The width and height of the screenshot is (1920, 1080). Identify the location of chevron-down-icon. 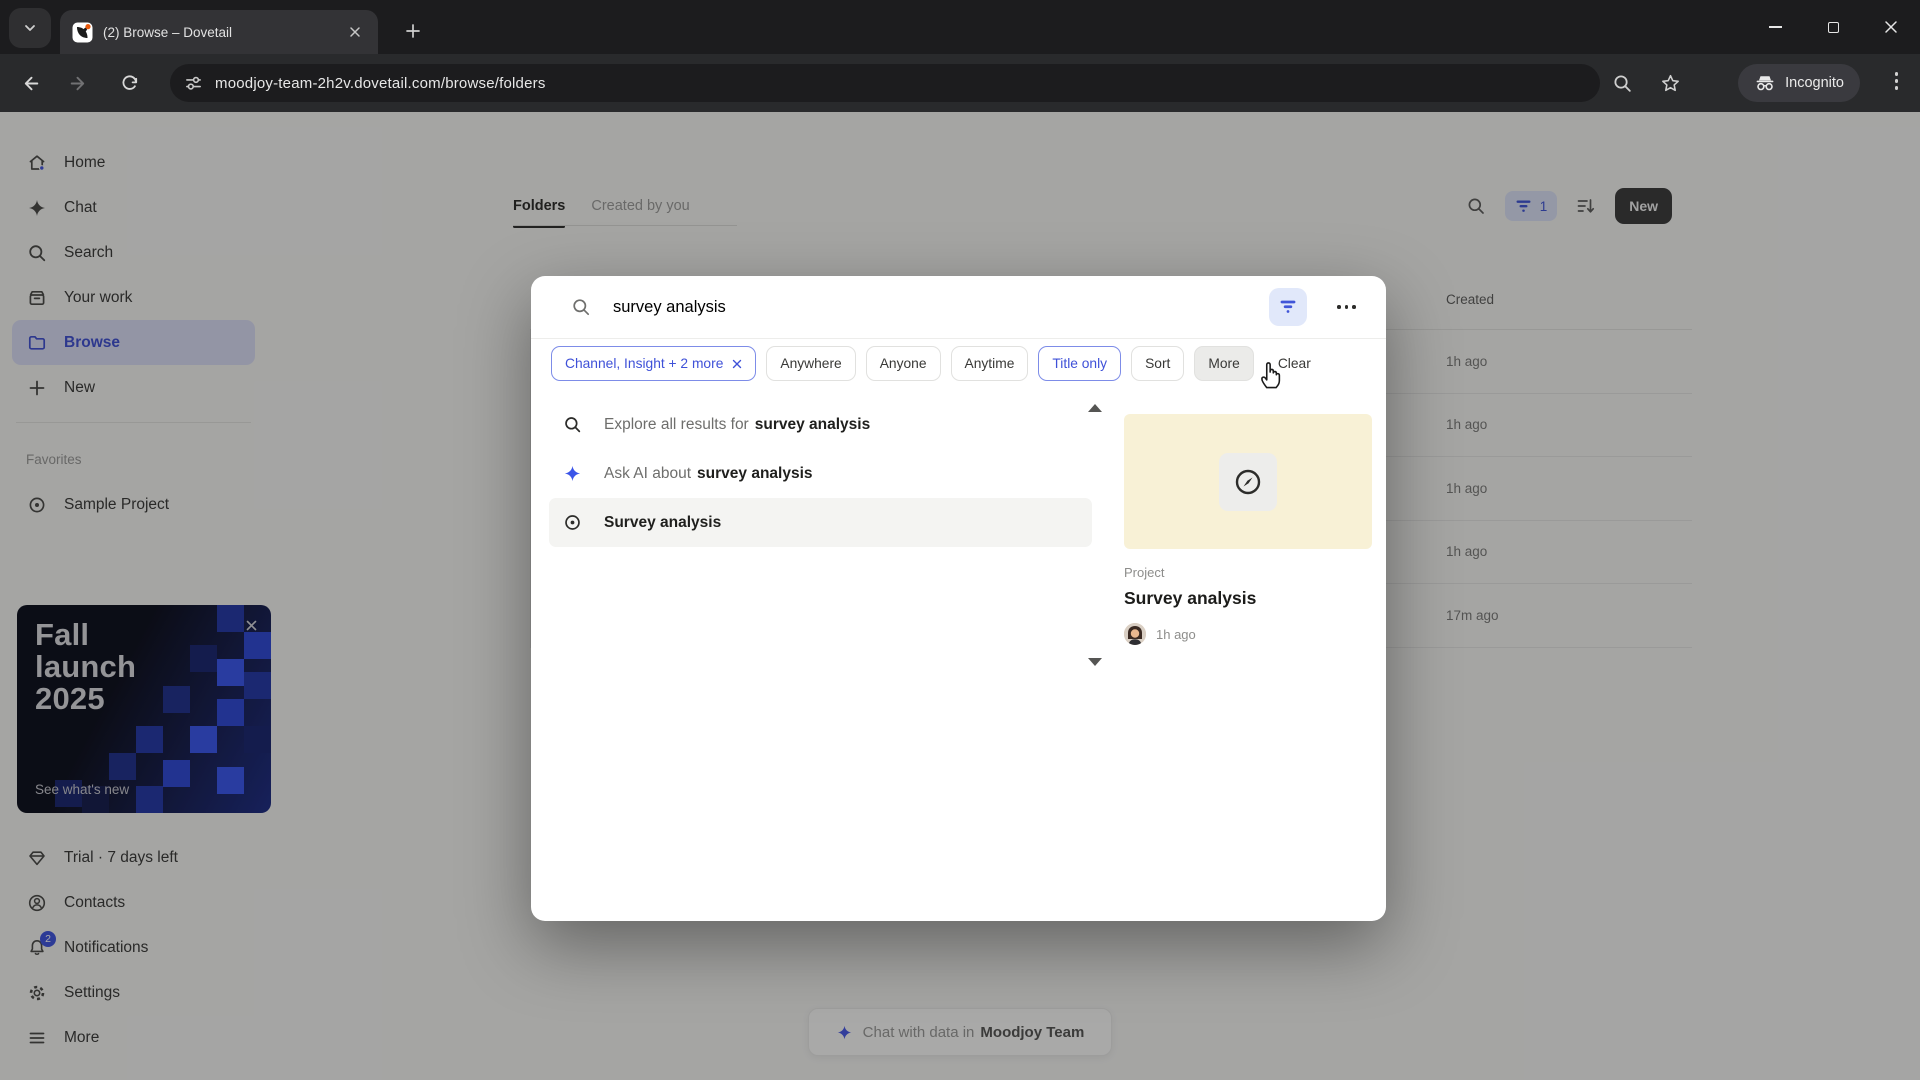
(30, 28).